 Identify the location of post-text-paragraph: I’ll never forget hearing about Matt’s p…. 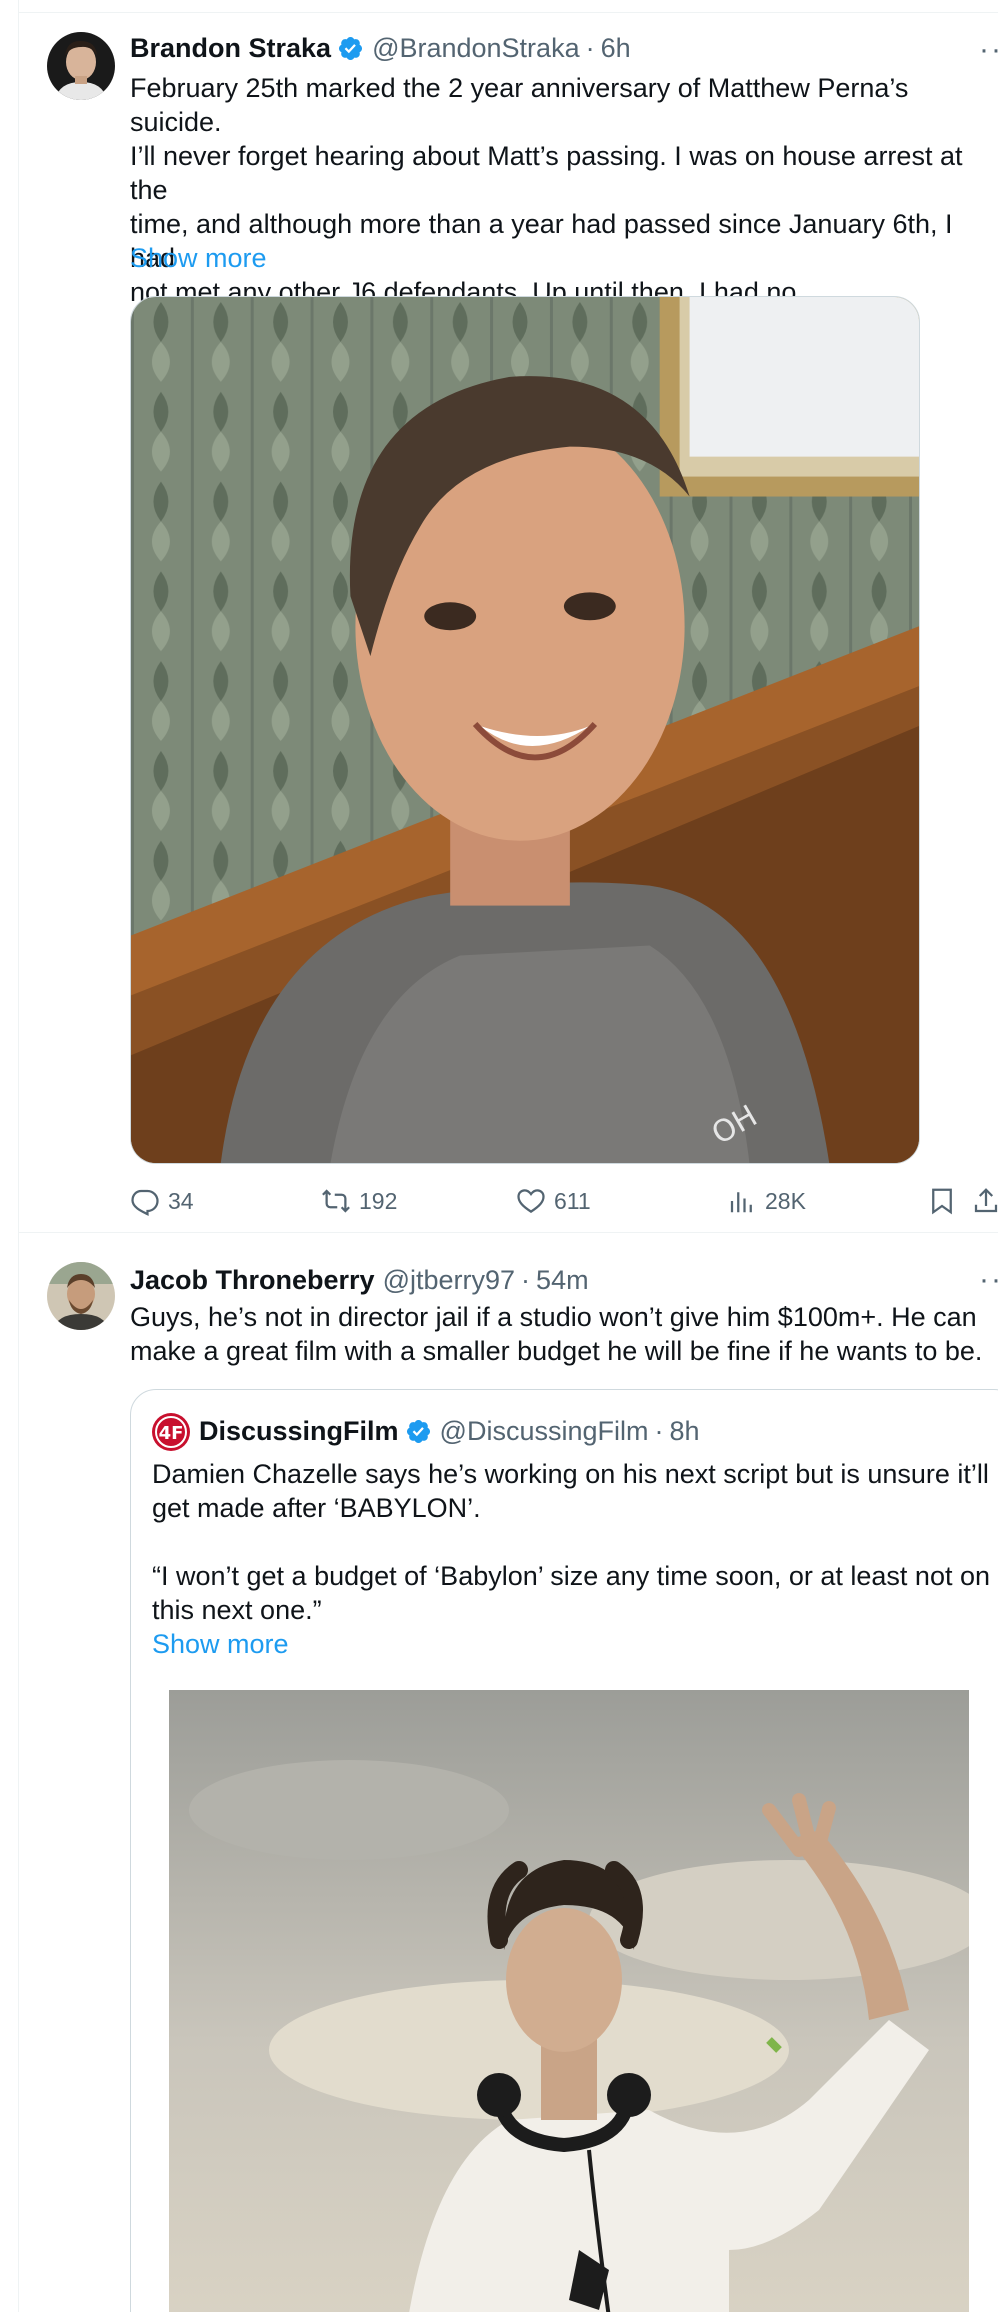
(546, 224).